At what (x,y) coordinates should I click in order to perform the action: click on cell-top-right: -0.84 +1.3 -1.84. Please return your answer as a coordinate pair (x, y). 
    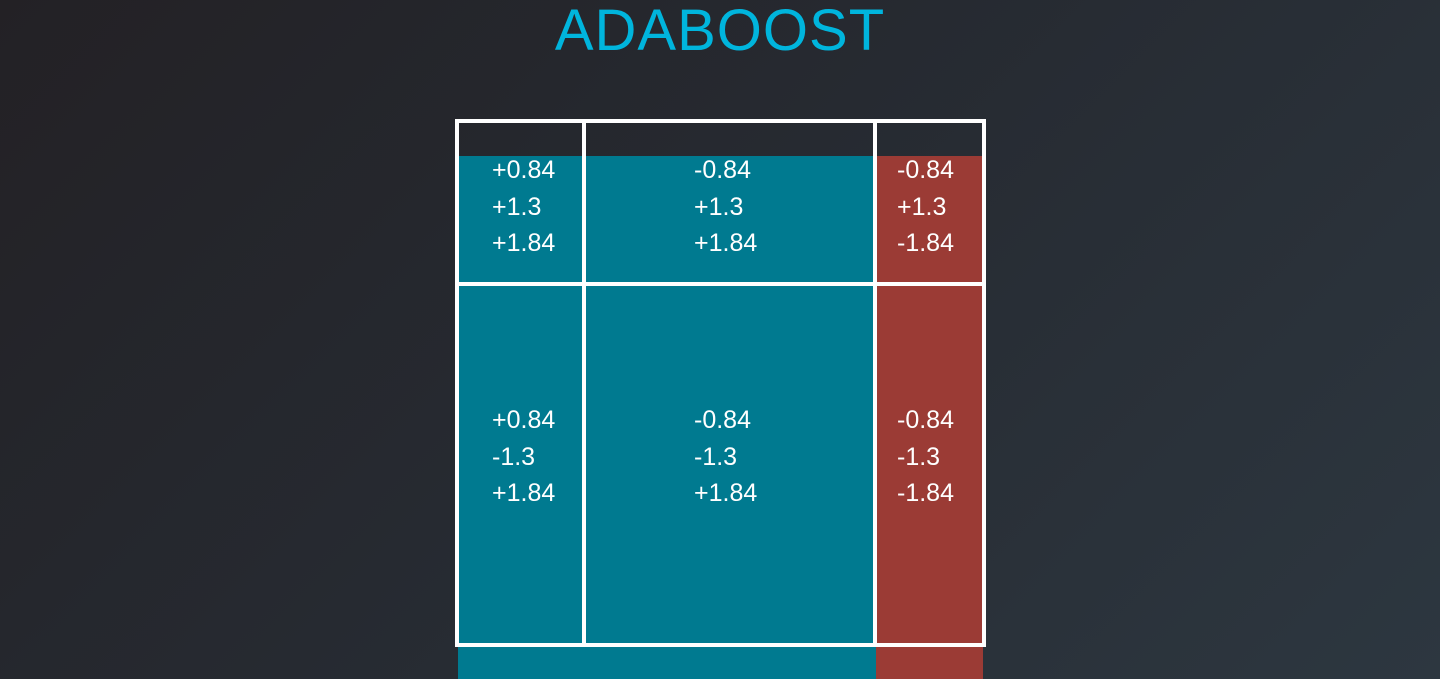
    Looking at the image, I should click on (925, 207).